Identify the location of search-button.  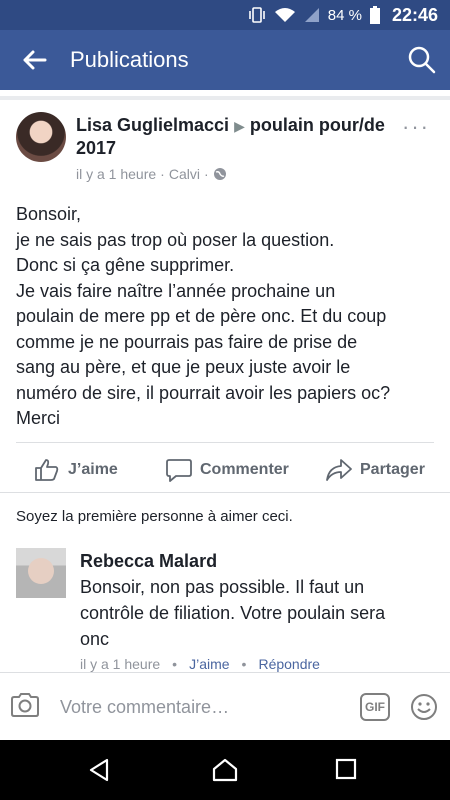
(422, 60).